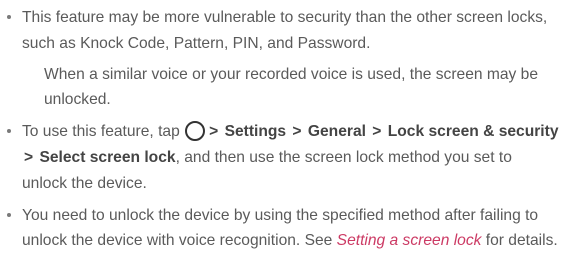 This screenshot has width=569, height=268. What do you see at coordinates (521, 241) in the screenshot?
I see `fallback-details-text: for details.` at bounding box center [521, 241].